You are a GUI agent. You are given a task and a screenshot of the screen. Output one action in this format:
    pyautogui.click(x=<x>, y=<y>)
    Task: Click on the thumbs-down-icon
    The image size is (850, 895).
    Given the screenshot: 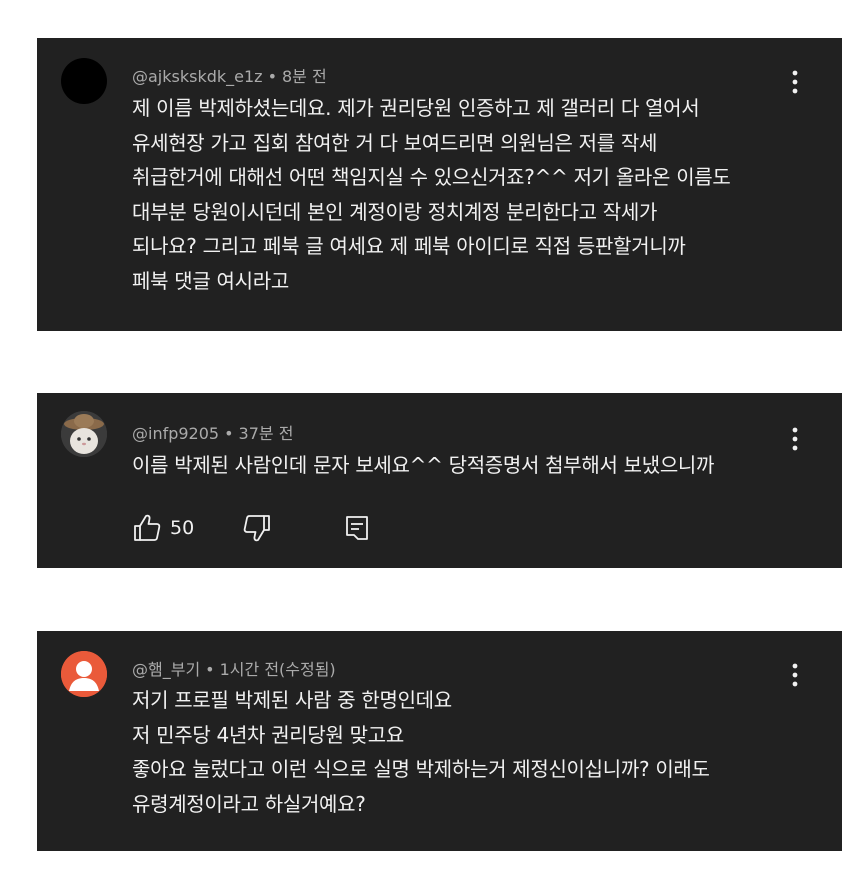 What is the action you would take?
    pyautogui.click(x=256, y=528)
    